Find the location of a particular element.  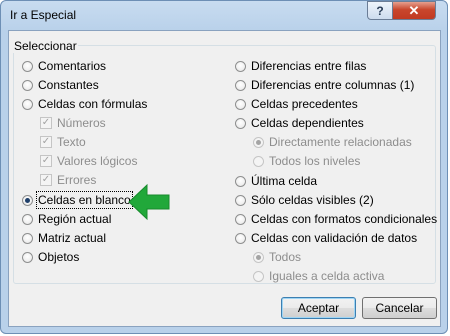

suboption-directamente-relacionadas: Directamente relacionadas is located at coordinates (332, 142).